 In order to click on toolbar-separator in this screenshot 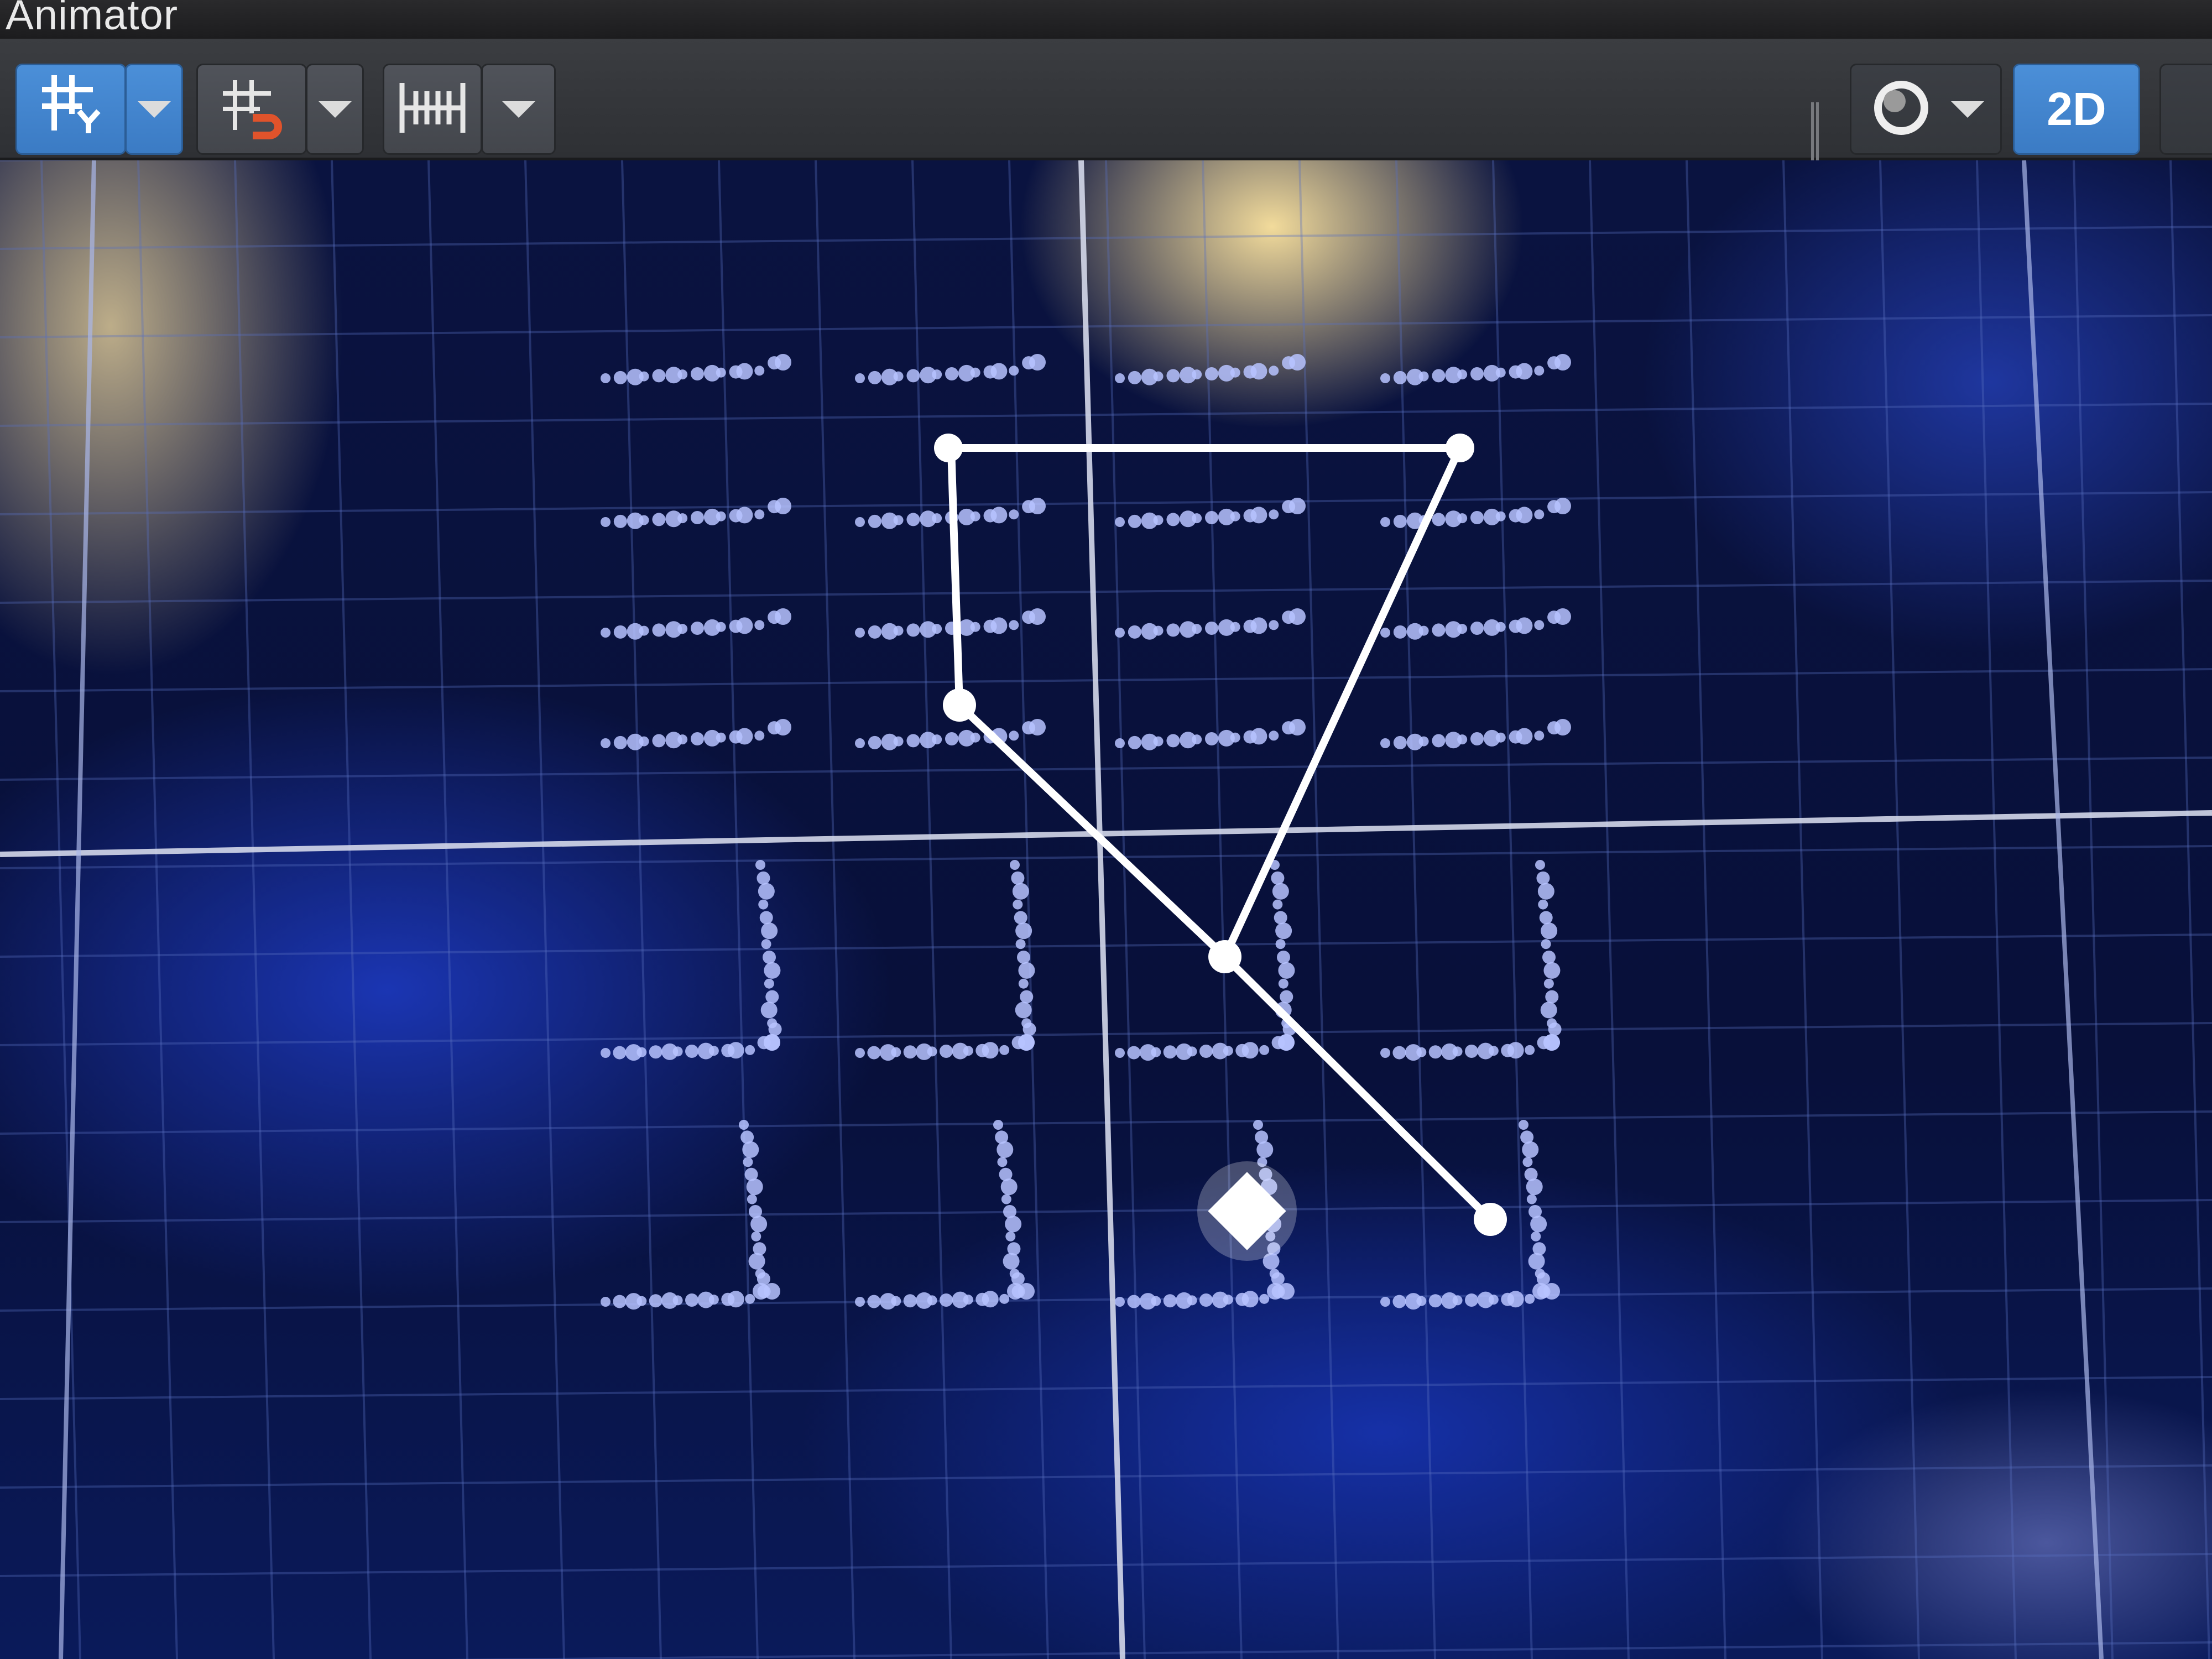, I will do `click(1815, 136)`.